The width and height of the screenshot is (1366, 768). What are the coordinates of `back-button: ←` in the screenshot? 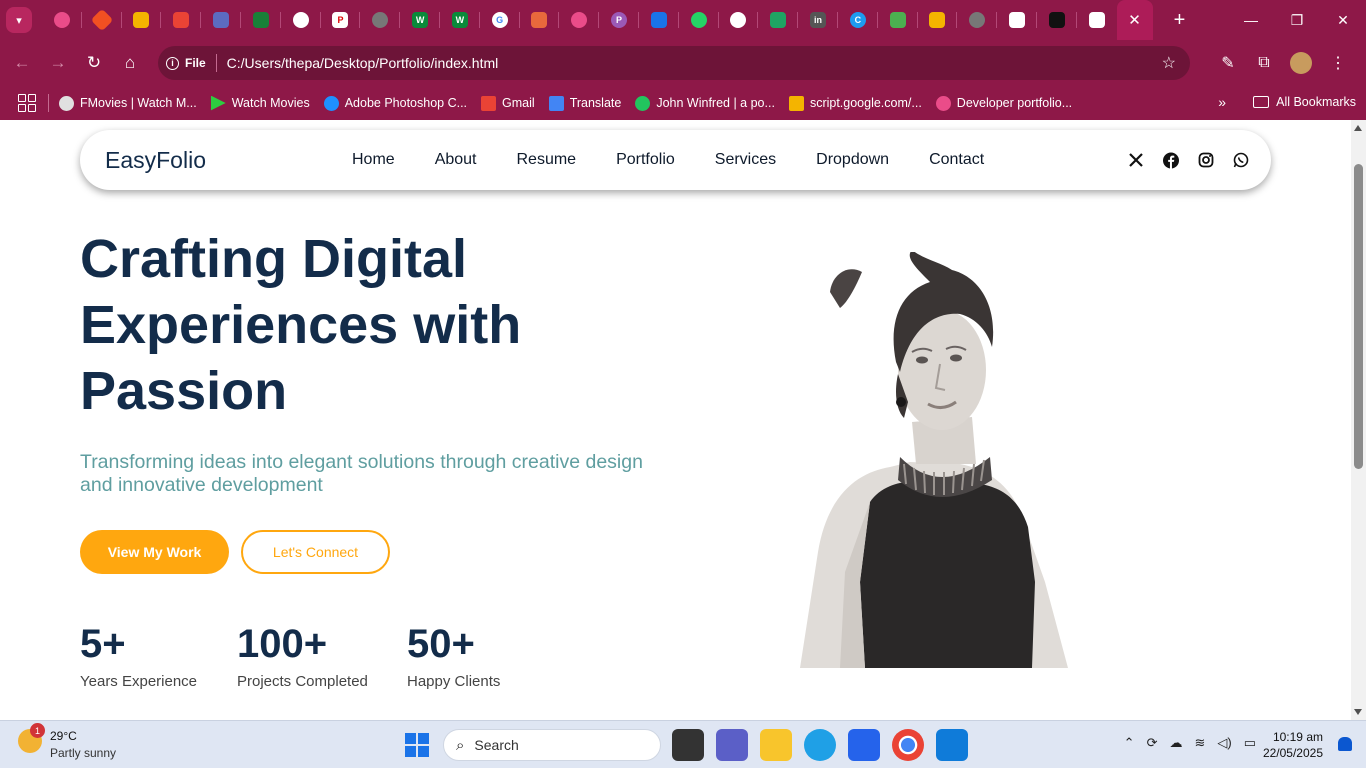 It's located at (22, 63).